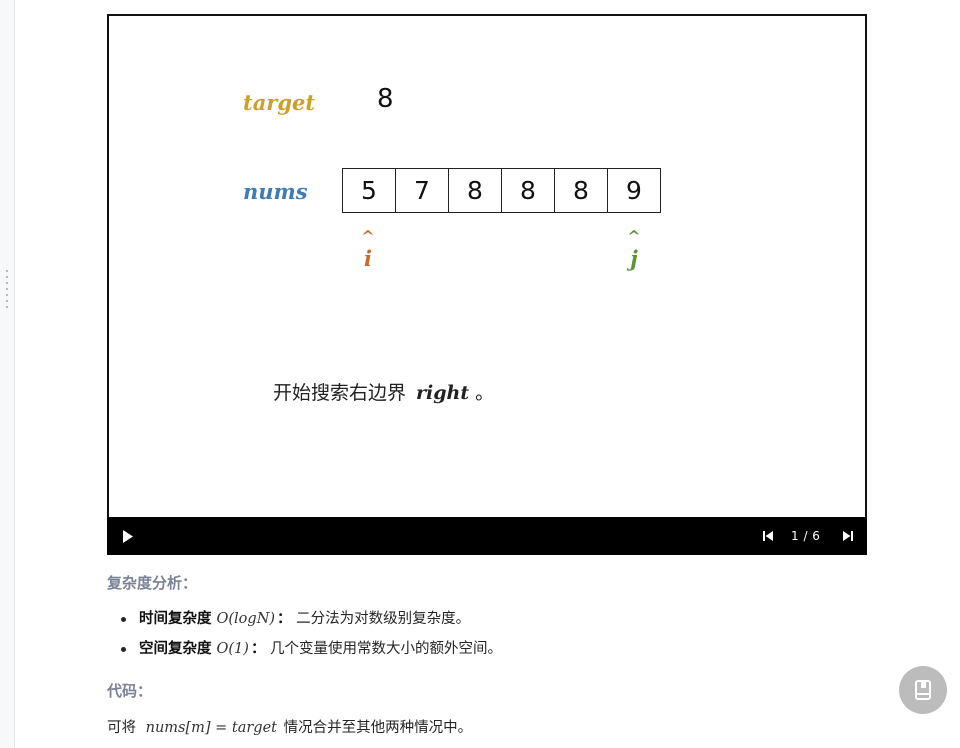 The height and width of the screenshot is (748, 960). Describe the element at coordinates (211, 728) in the screenshot. I see `para-math: nums[m] = target` at that location.